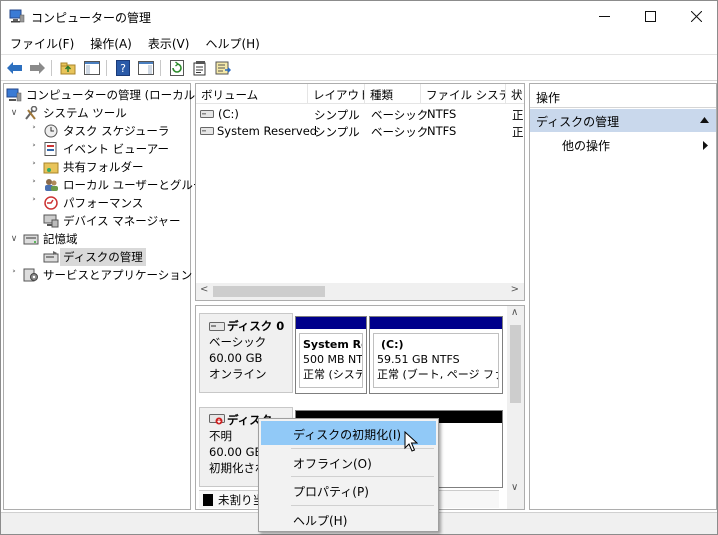  I want to click on disk-error-icon, so click(217, 419).